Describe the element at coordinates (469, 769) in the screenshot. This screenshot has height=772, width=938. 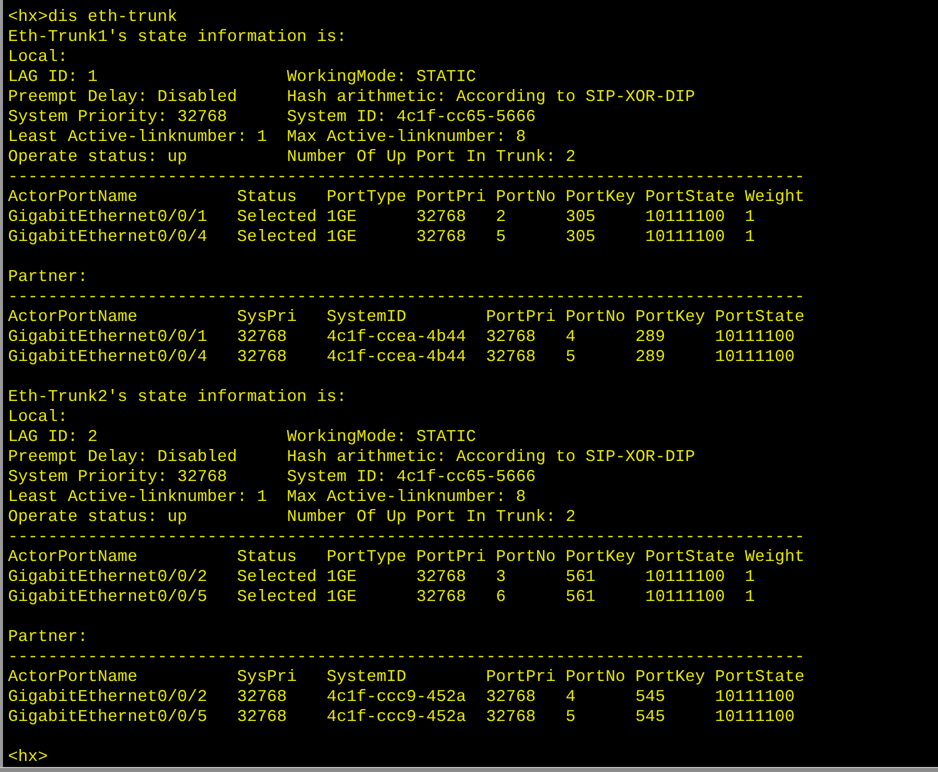
I see `scrollbar` at that location.